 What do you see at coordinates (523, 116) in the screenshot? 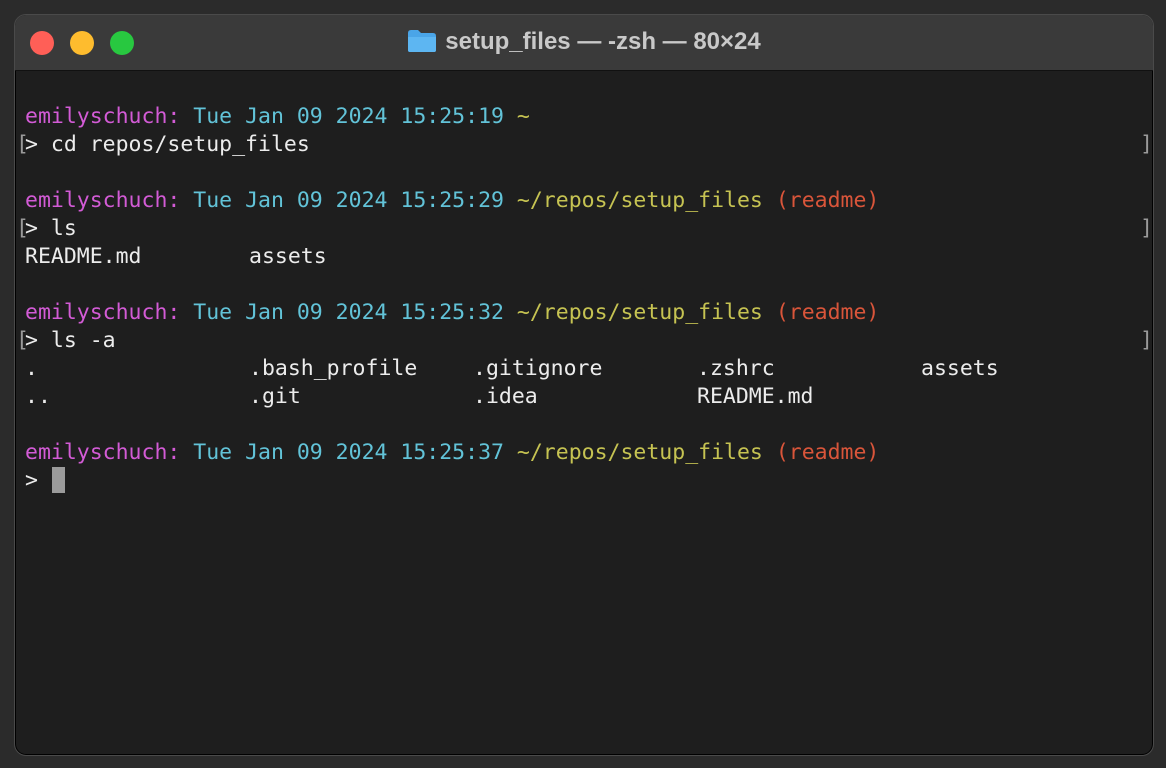
I see `prompt-path: ~` at bounding box center [523, 116].